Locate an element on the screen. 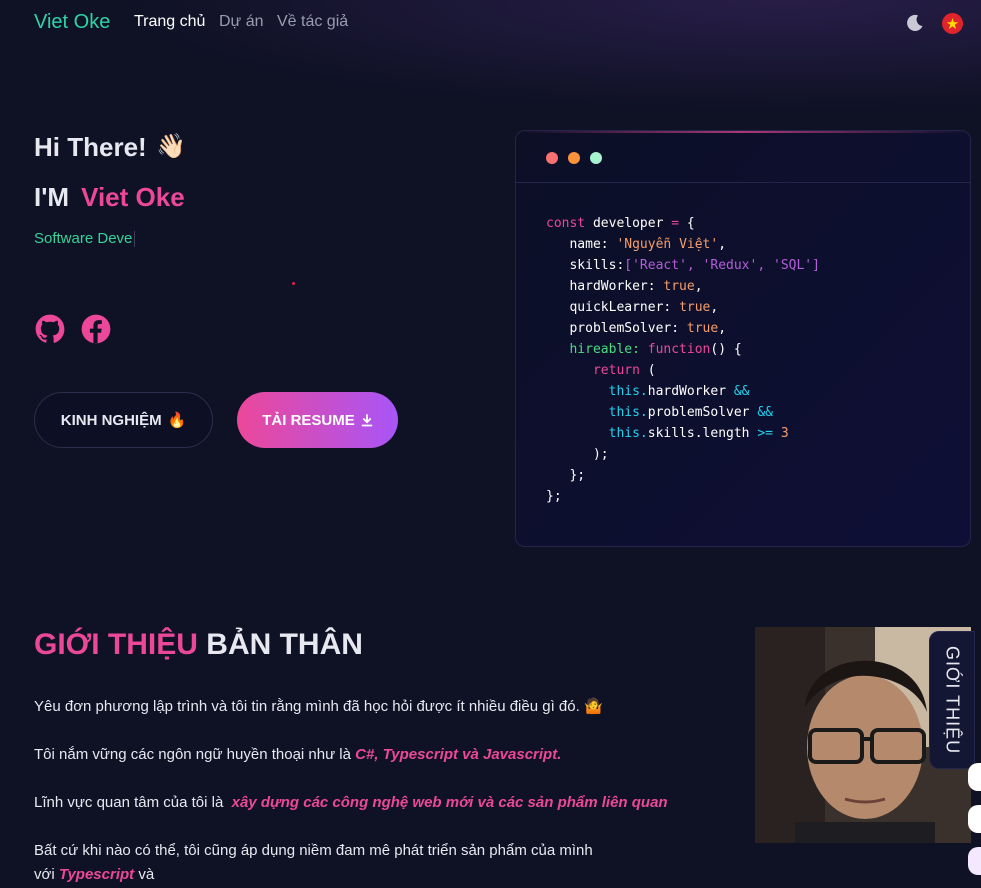 This screenshot has width=981, height=888. code-token: ( is located at coordinates (651, 370).